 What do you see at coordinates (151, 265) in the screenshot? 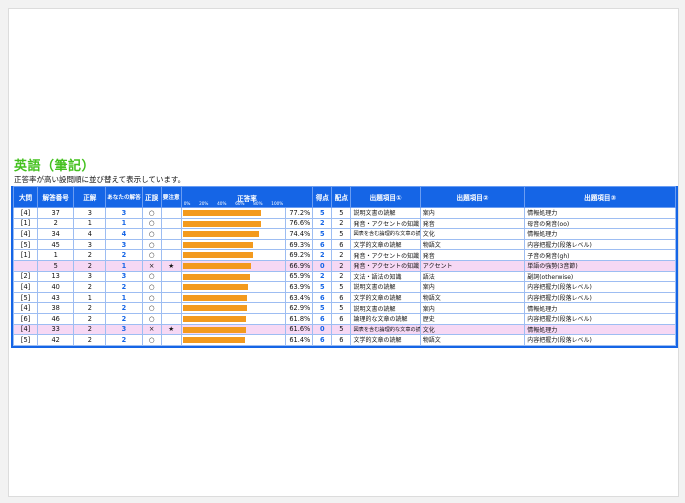
I see `cell-judge: ×` at bounding box center [151, 265].